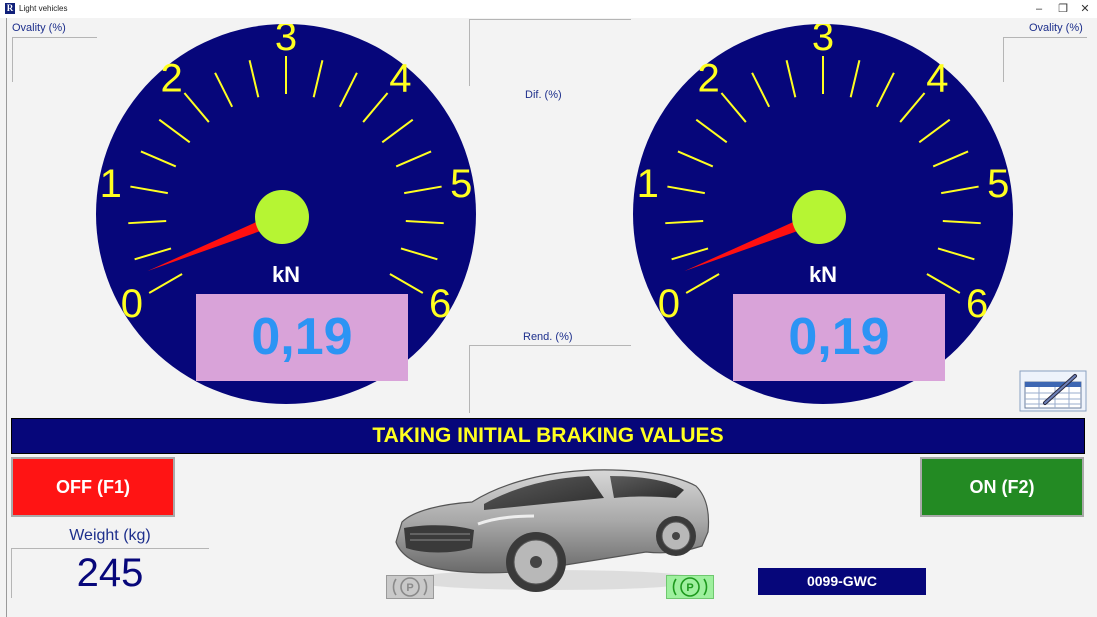 Image resolution: width=1097 pixels, height=617 pixels. Describe the element at coordinates (302, 337) in the screenshot. I see `left-force-readout: 0,19` at that location.